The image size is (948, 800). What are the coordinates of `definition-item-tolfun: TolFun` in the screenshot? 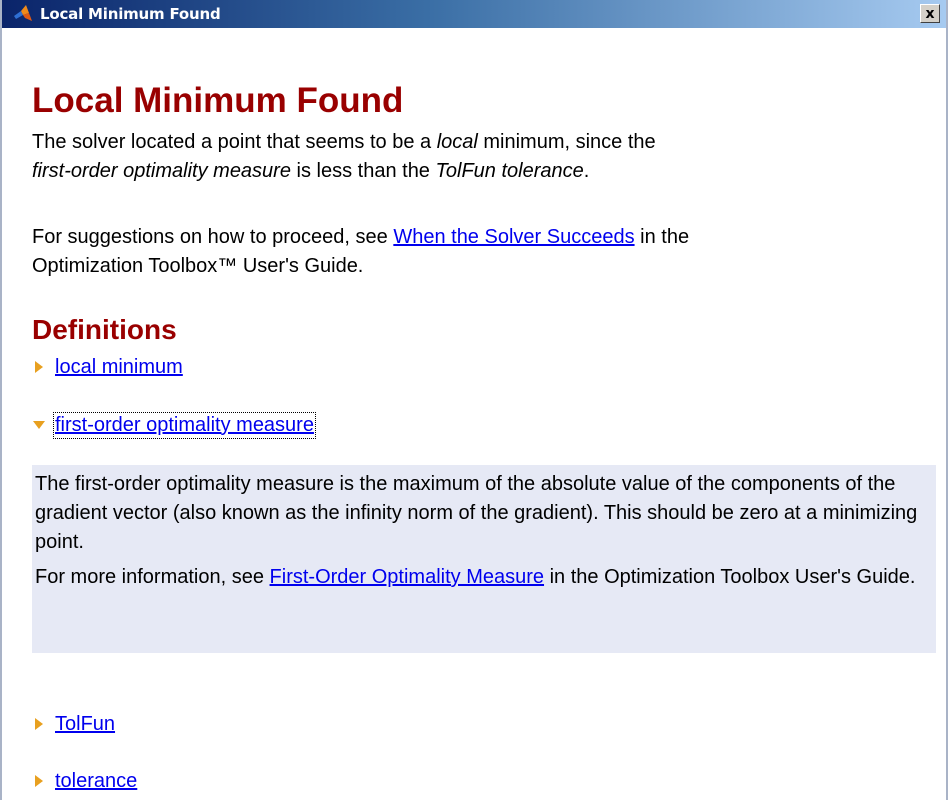 It's located at (73, 724).